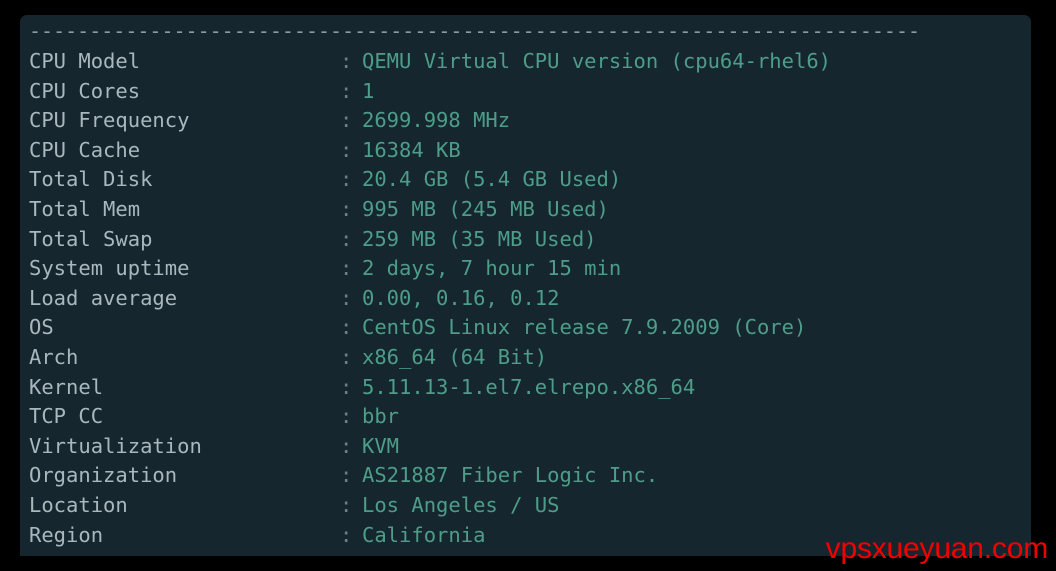 The image size is (1056, 571). I want to click on info-row: OS: CentOS Linux release 7.9.2009 (Core), so click(530, 328).